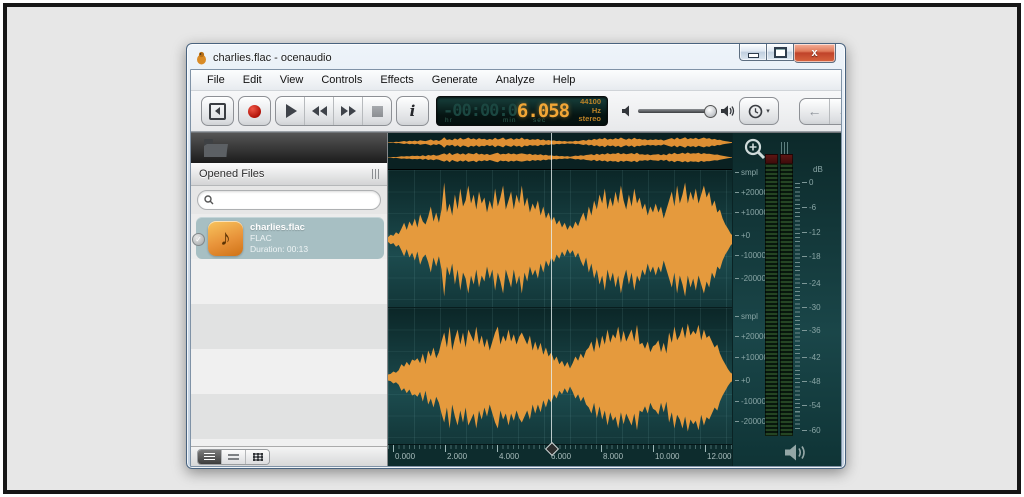 The height and width of the screenshot is (497, 1024). I want to click on file-format: FLAC, so click(261, 237).